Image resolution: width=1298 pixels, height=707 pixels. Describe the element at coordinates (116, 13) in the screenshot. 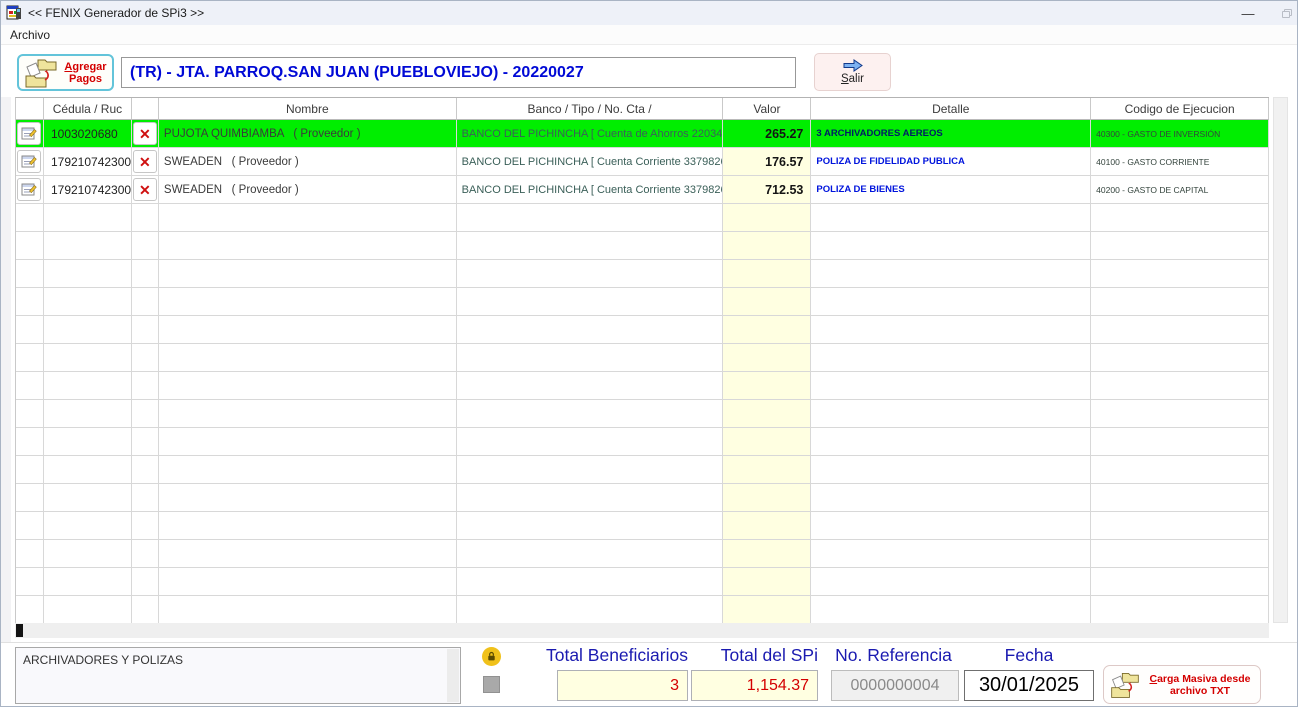

I see `window-title: << FENIX Generador de SPi3 >>` at that location.